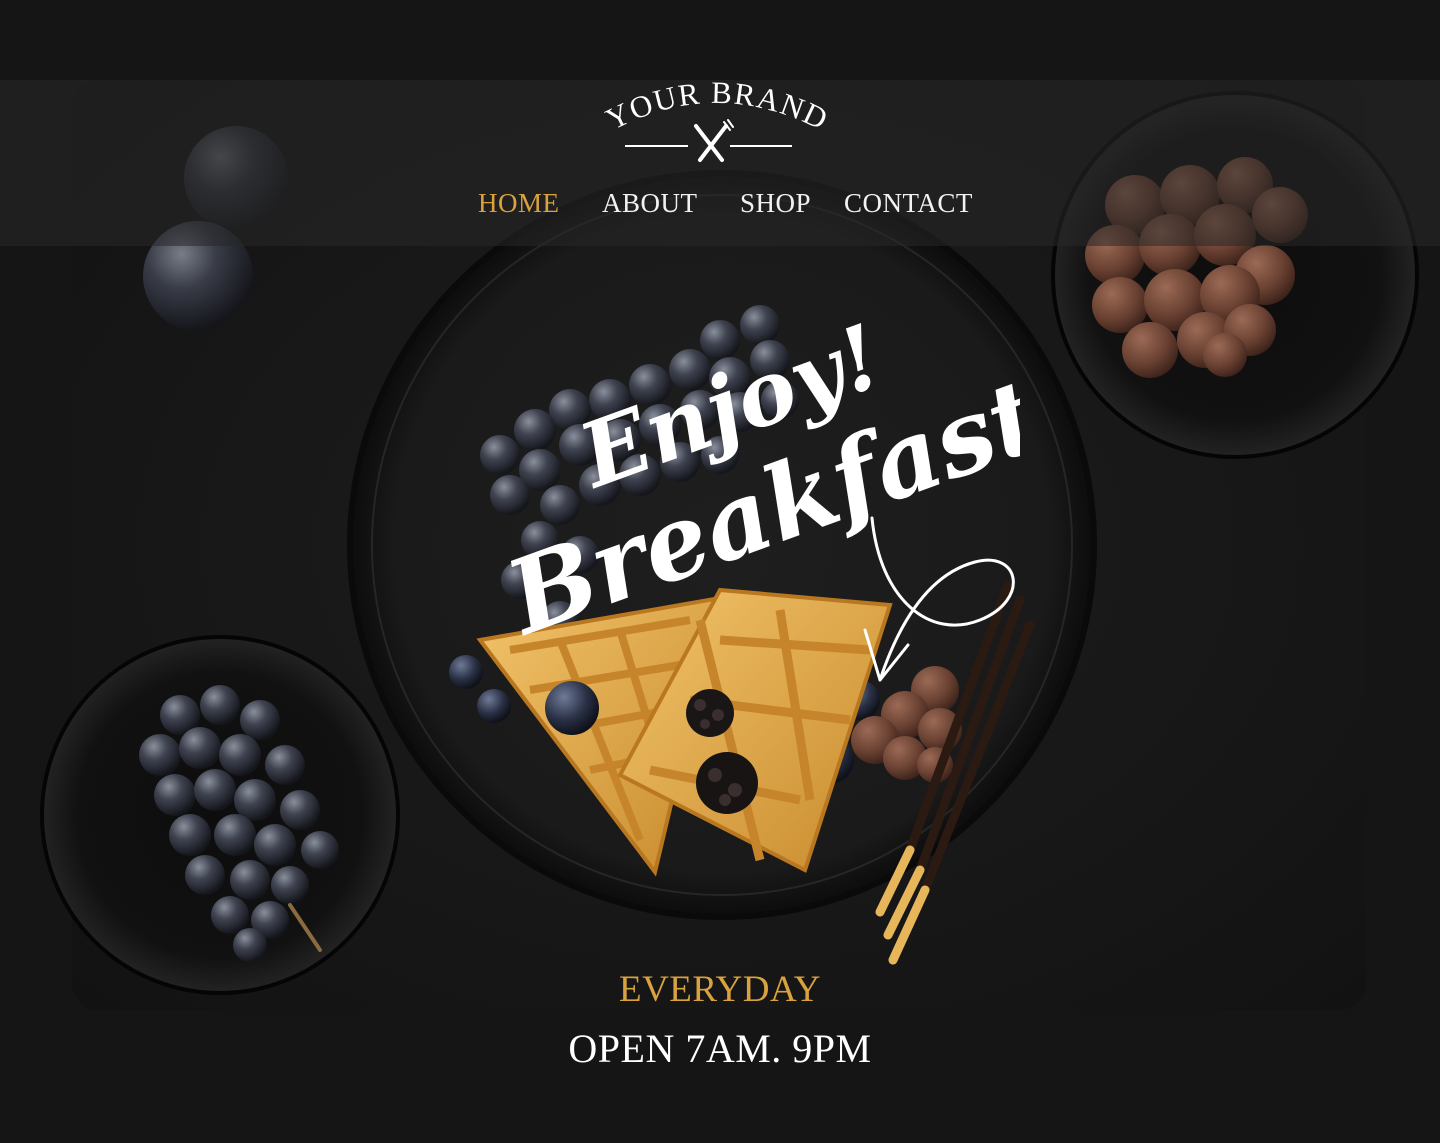 This screenshot has height=1143, width=1440. I want to click on nav-item-contact: CONTACT, so click(908, 203).